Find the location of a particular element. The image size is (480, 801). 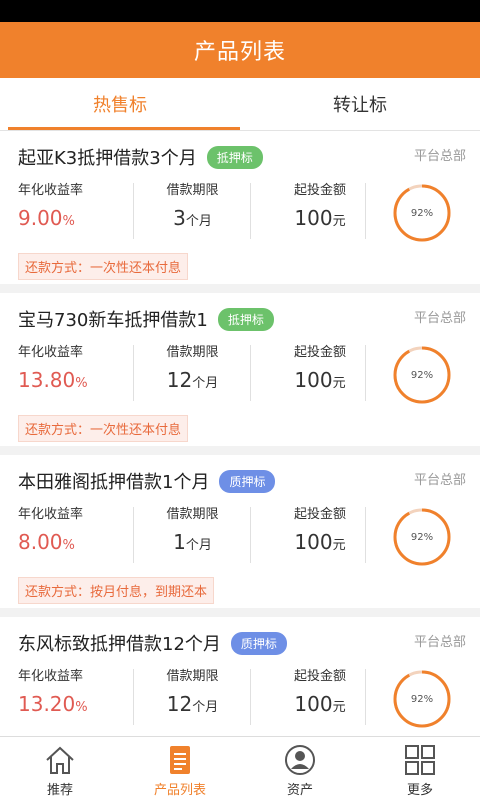

term-value: 3 is located at coordinates (179, 218).